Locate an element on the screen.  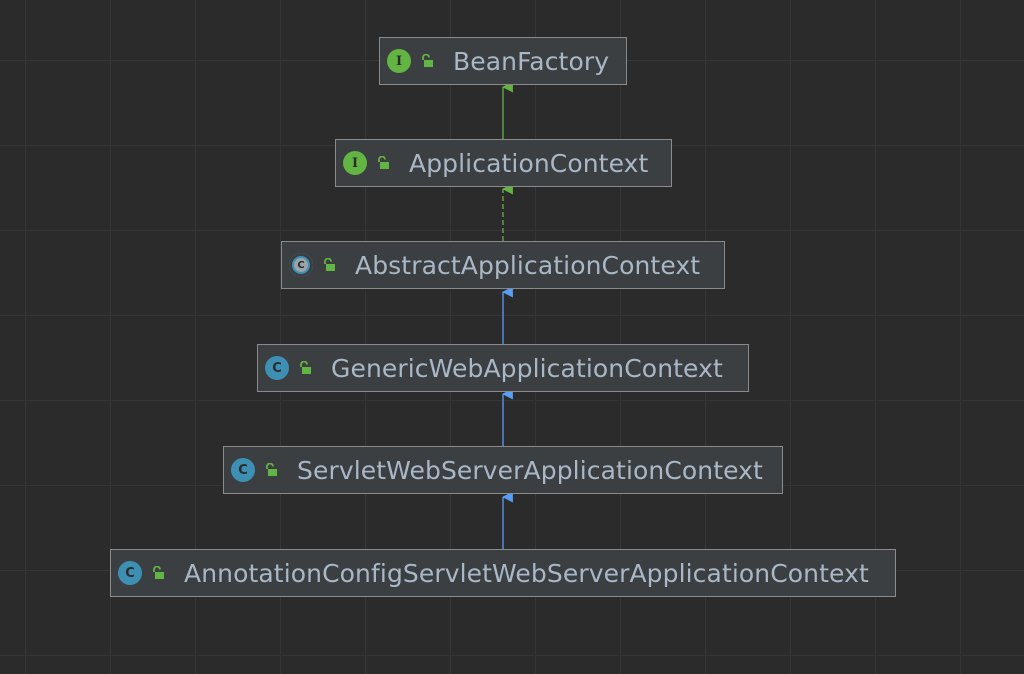
node-genericwebapplicationcontext: C GenericWebApplicationContext is located at coordinates (503, 368).